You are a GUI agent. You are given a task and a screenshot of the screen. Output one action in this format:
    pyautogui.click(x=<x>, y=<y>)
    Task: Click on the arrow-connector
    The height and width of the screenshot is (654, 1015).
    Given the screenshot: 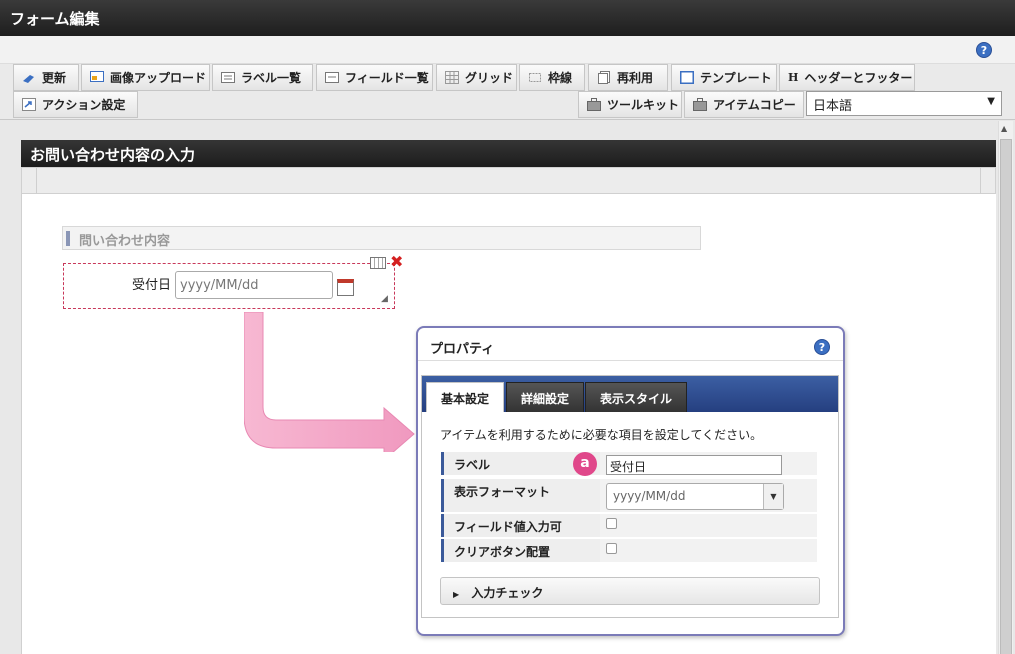 What is the action you would take?
    pyautogui.click(x=329, y=382)
    